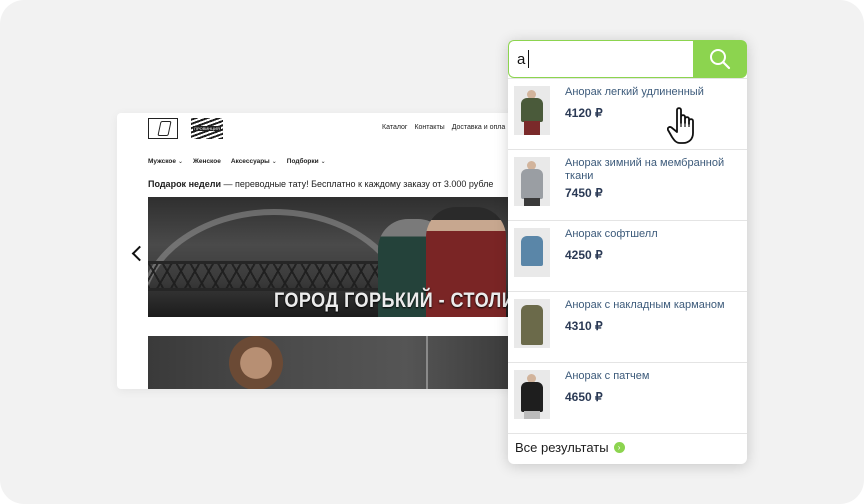 The height and width of the screenshot is (504, 864). I want to click on search-result-item: Анорак софтшелл 4250 ₽, so click(627, 255).